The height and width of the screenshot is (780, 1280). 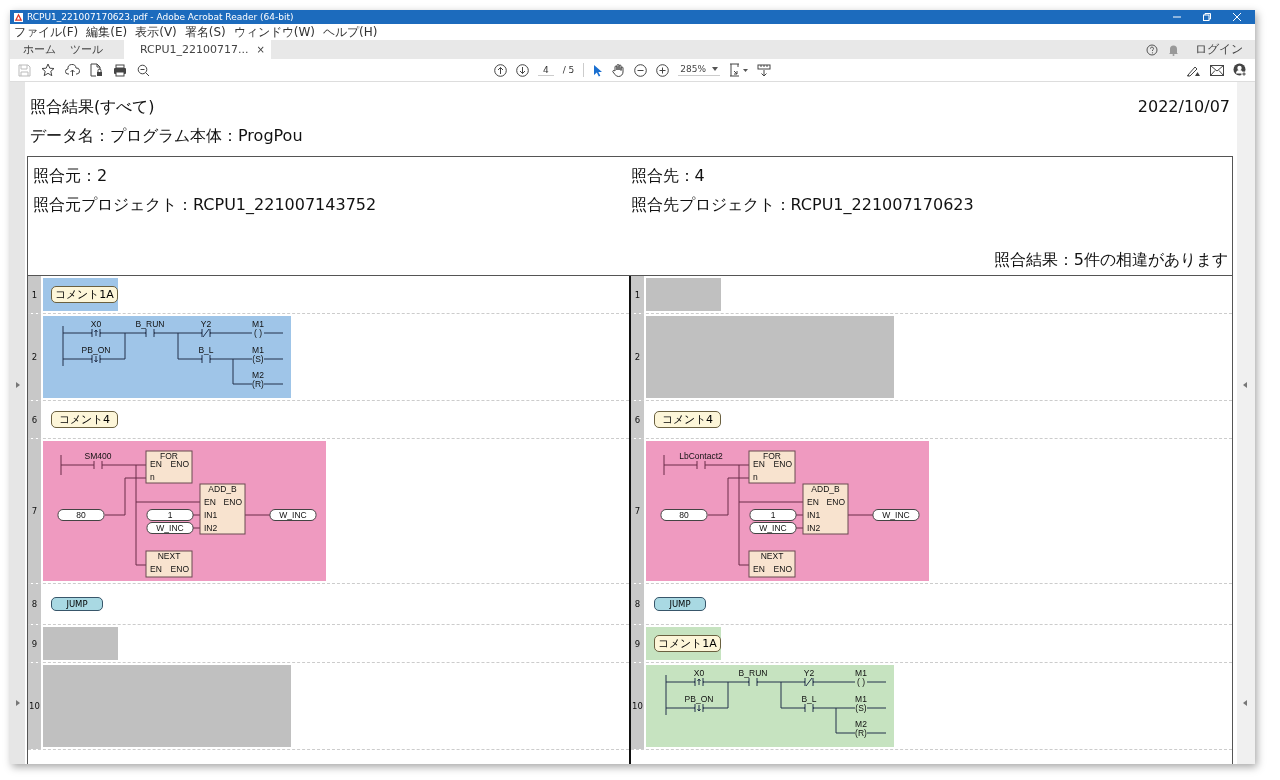 I want to click on target-label: 照合先：4, so click(x=668, y=175).